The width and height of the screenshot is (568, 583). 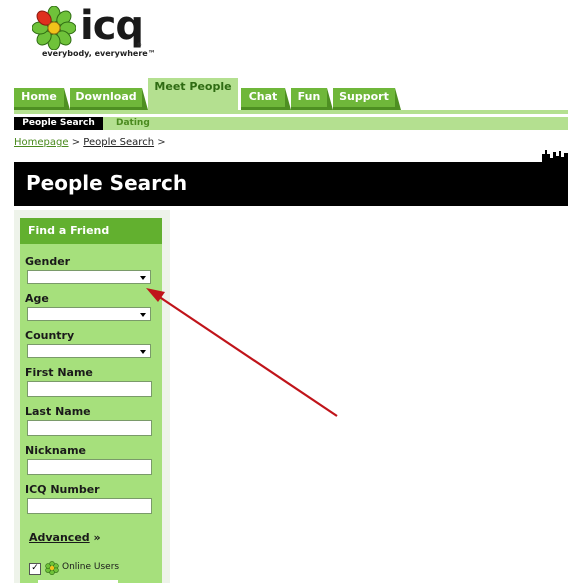 I want to click on tab-support: Support, so click(x=367, y=99).